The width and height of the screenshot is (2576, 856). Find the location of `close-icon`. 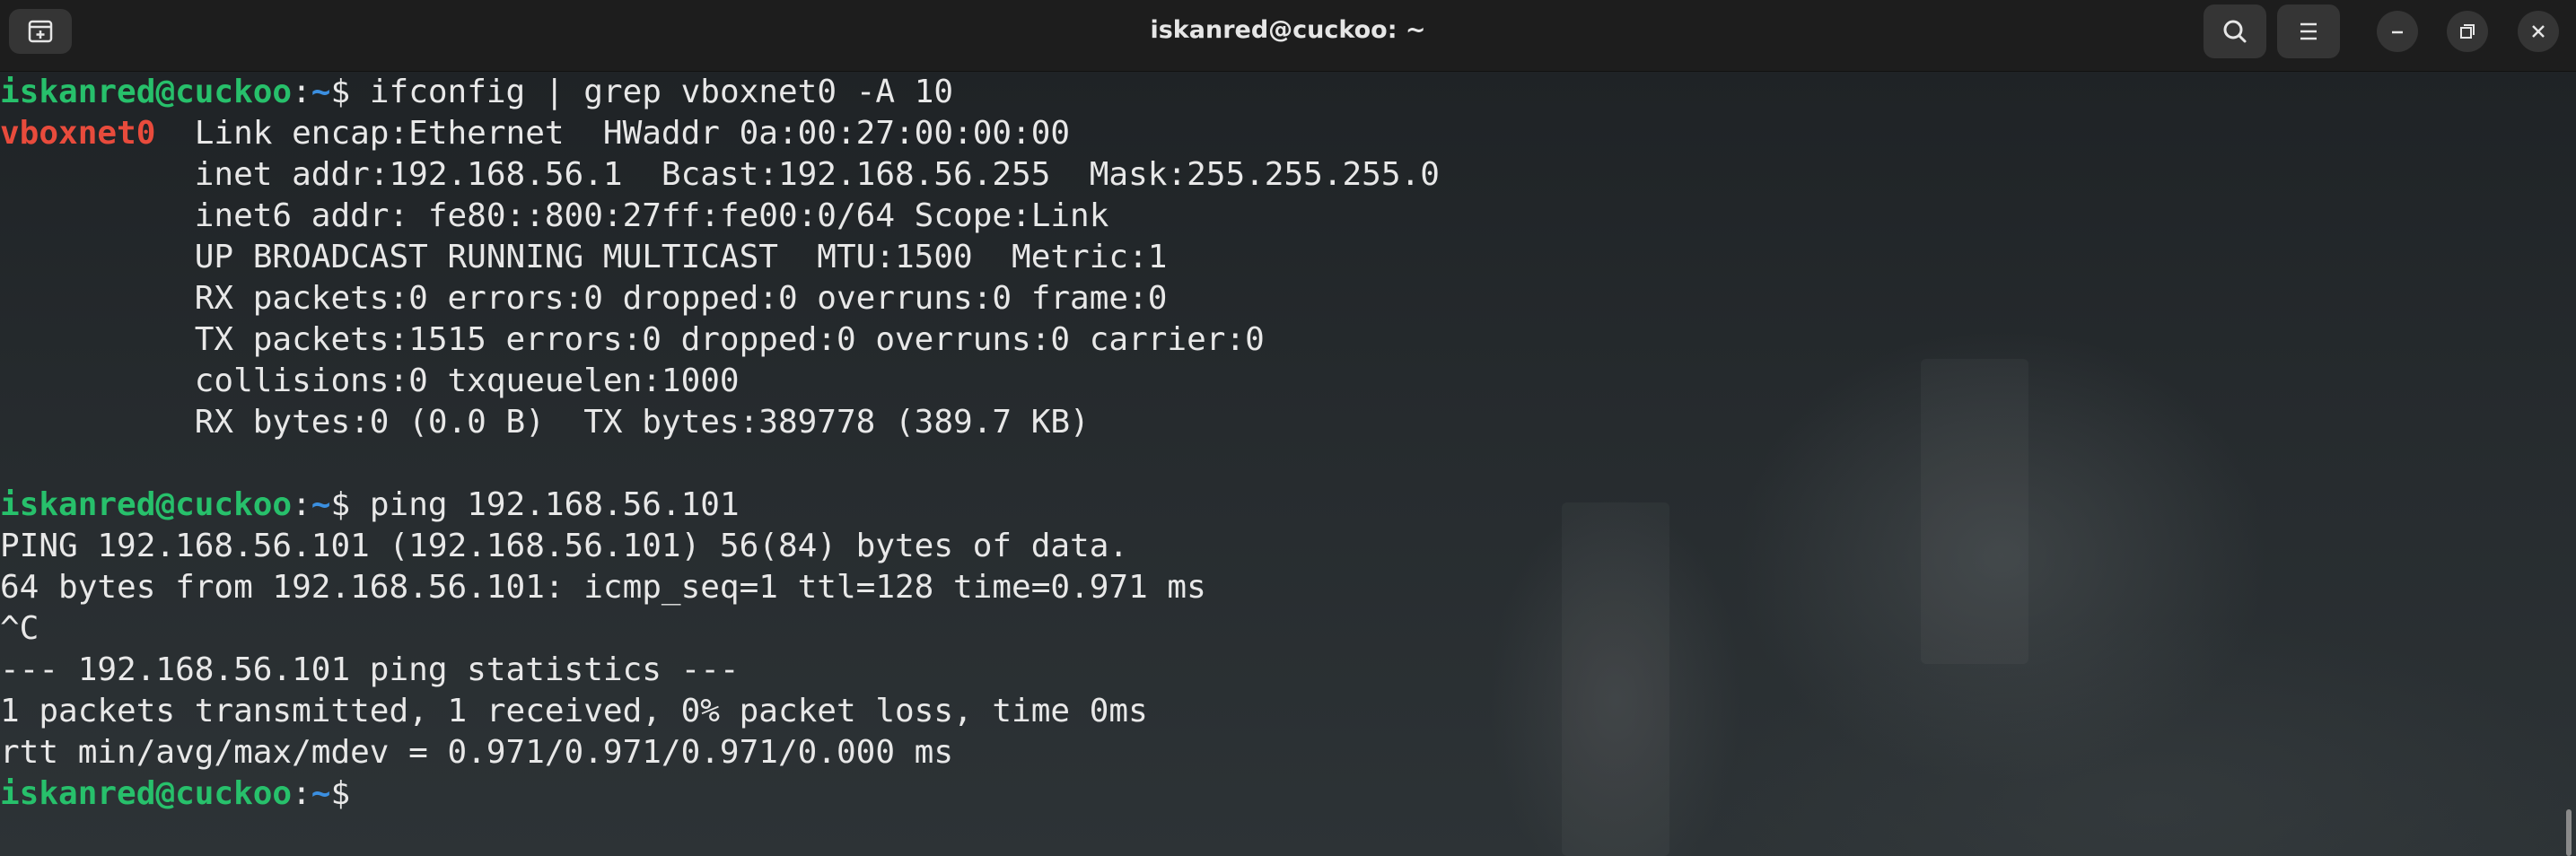

close-icon is located at coordinates (2538, 31).